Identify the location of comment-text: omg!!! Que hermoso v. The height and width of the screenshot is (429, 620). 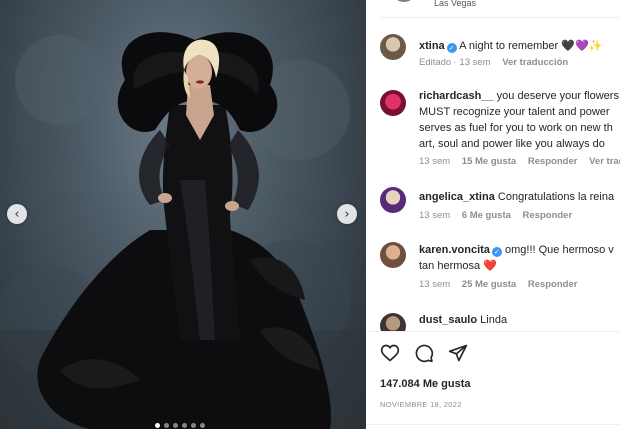
(559, 250).